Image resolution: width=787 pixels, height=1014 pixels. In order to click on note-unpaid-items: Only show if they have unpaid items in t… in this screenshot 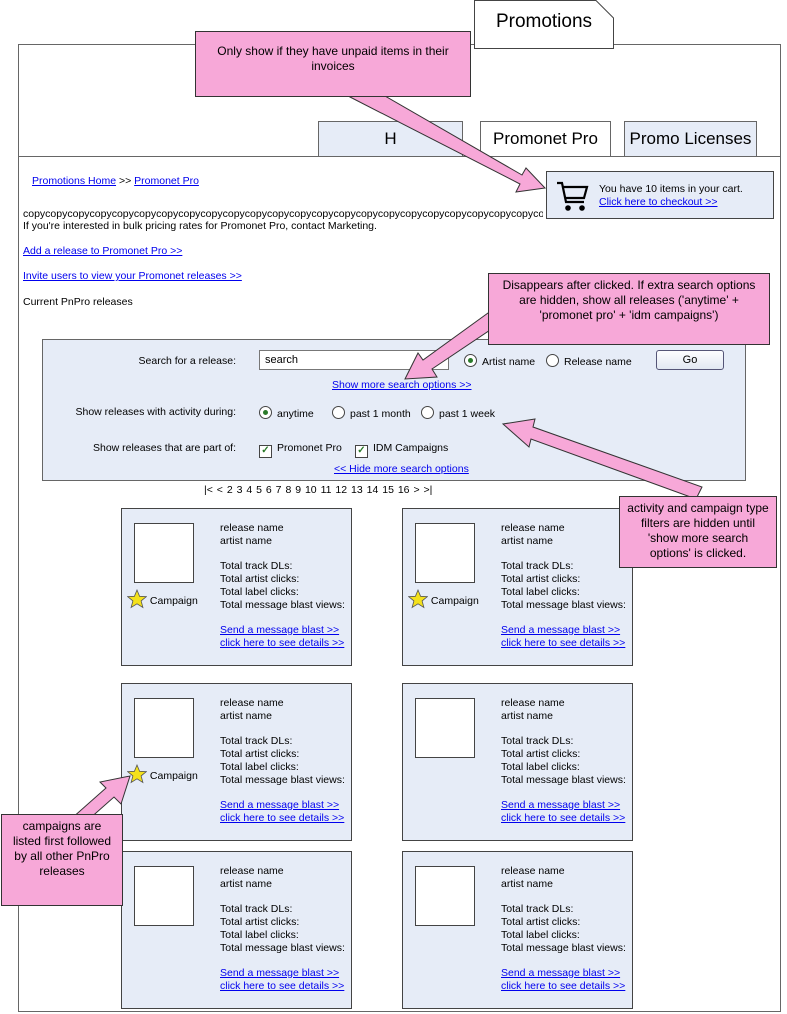, I will do `click(333, 64)`.